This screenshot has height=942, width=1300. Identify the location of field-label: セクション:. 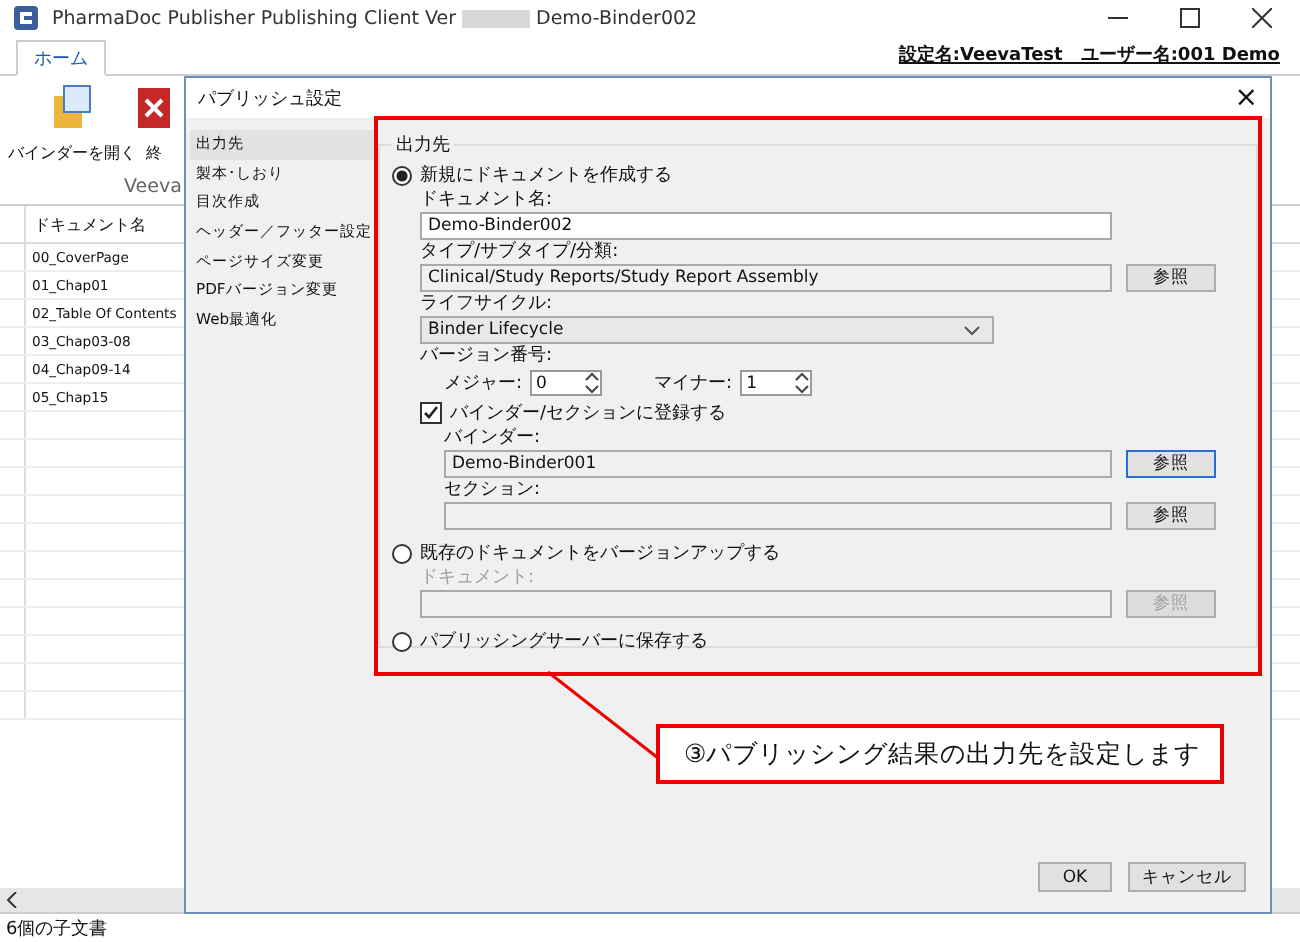
(493, 491).